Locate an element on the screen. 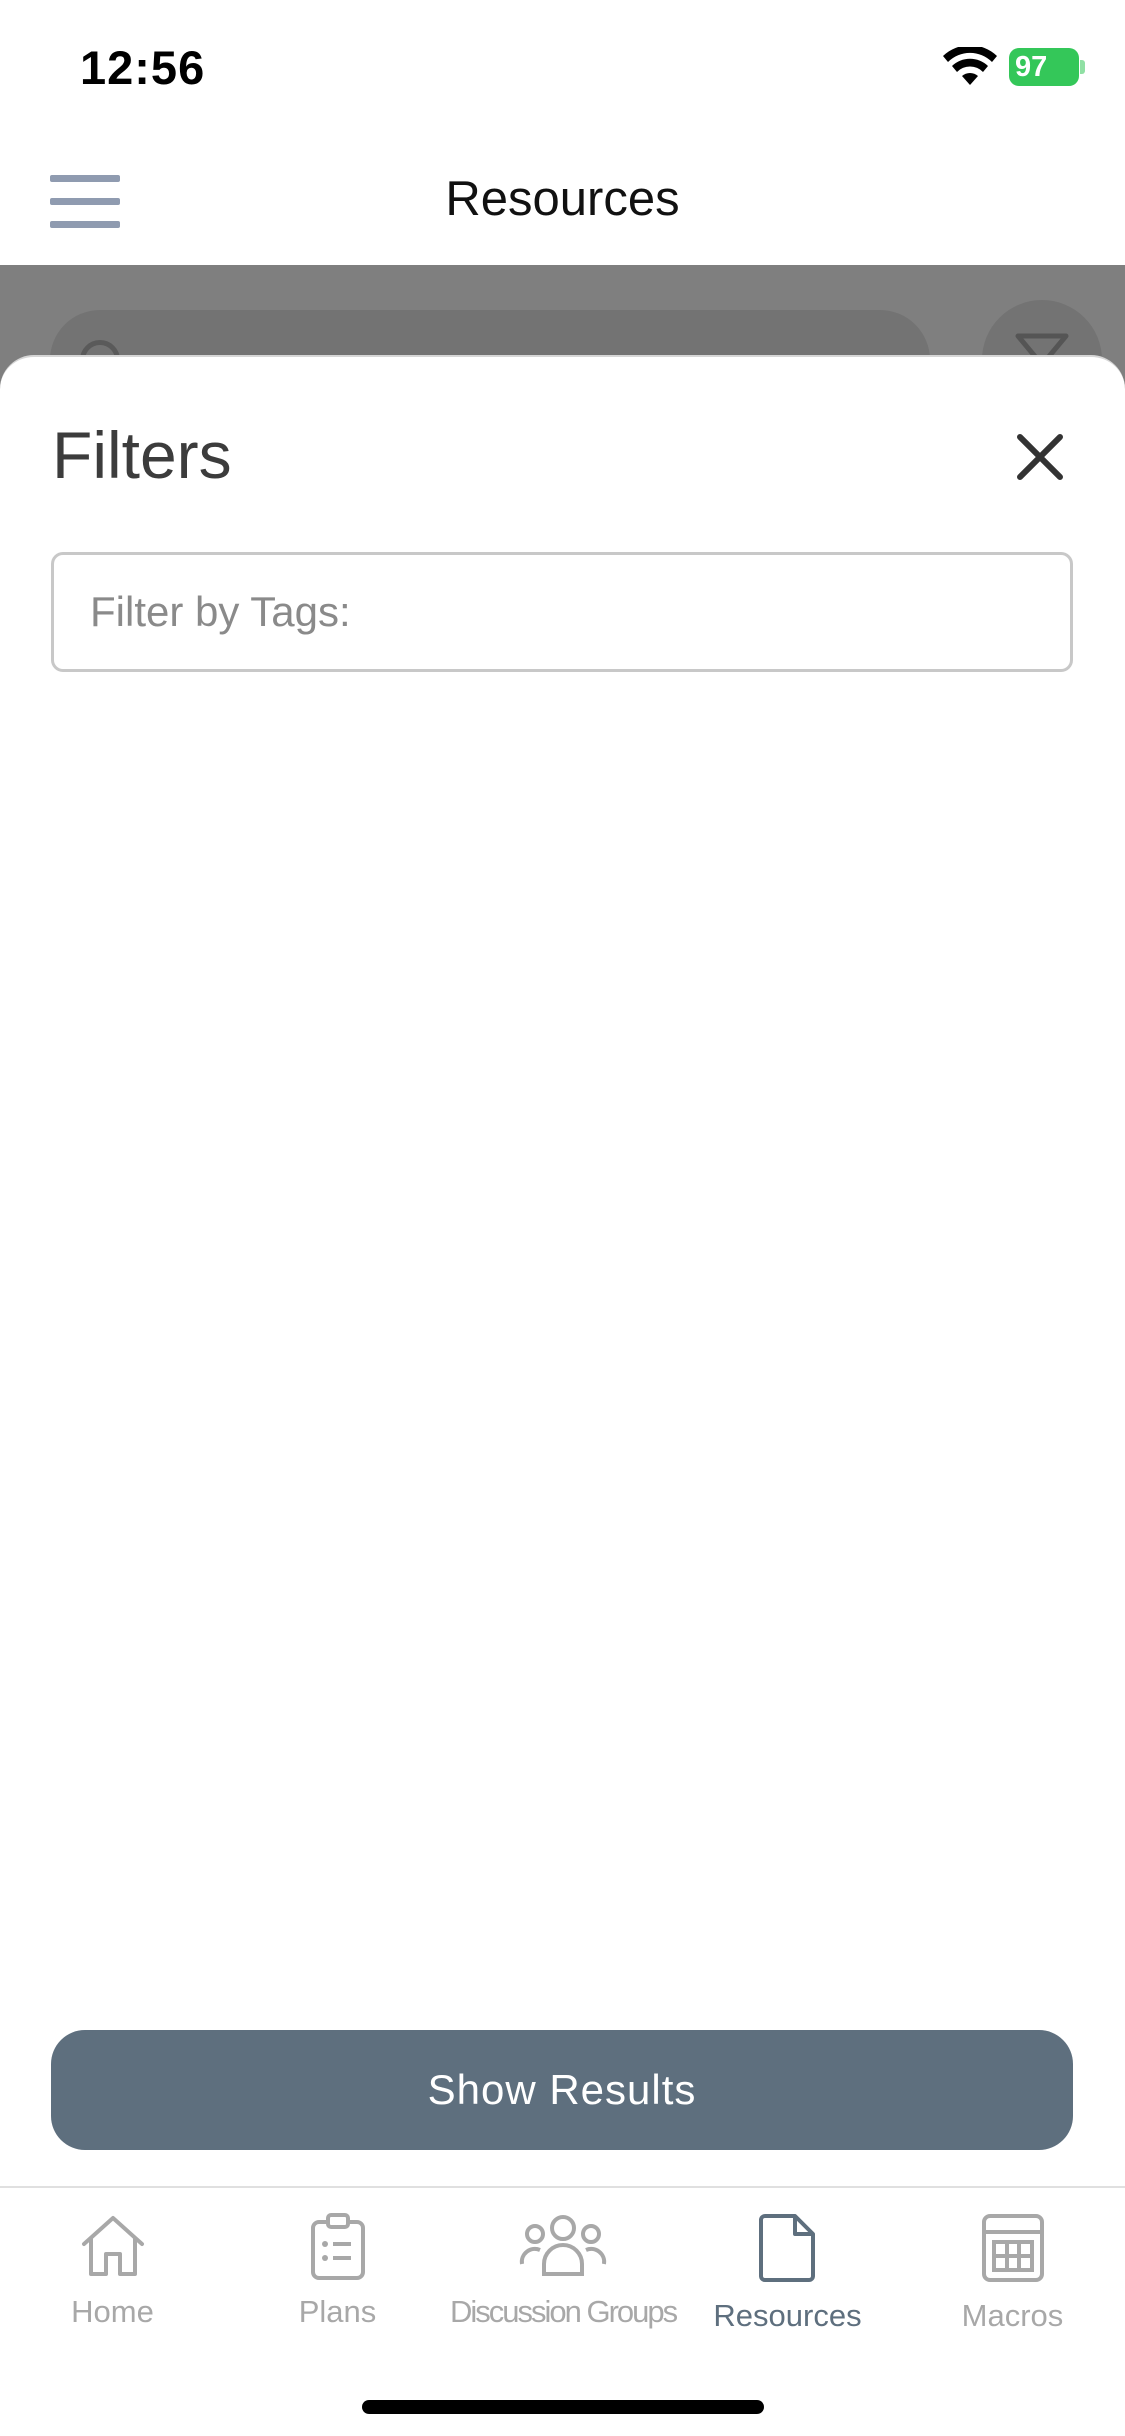 This screenshot has width=1125, height=2436. show-results-button: Show Results is located at coordinates (562, 2090).